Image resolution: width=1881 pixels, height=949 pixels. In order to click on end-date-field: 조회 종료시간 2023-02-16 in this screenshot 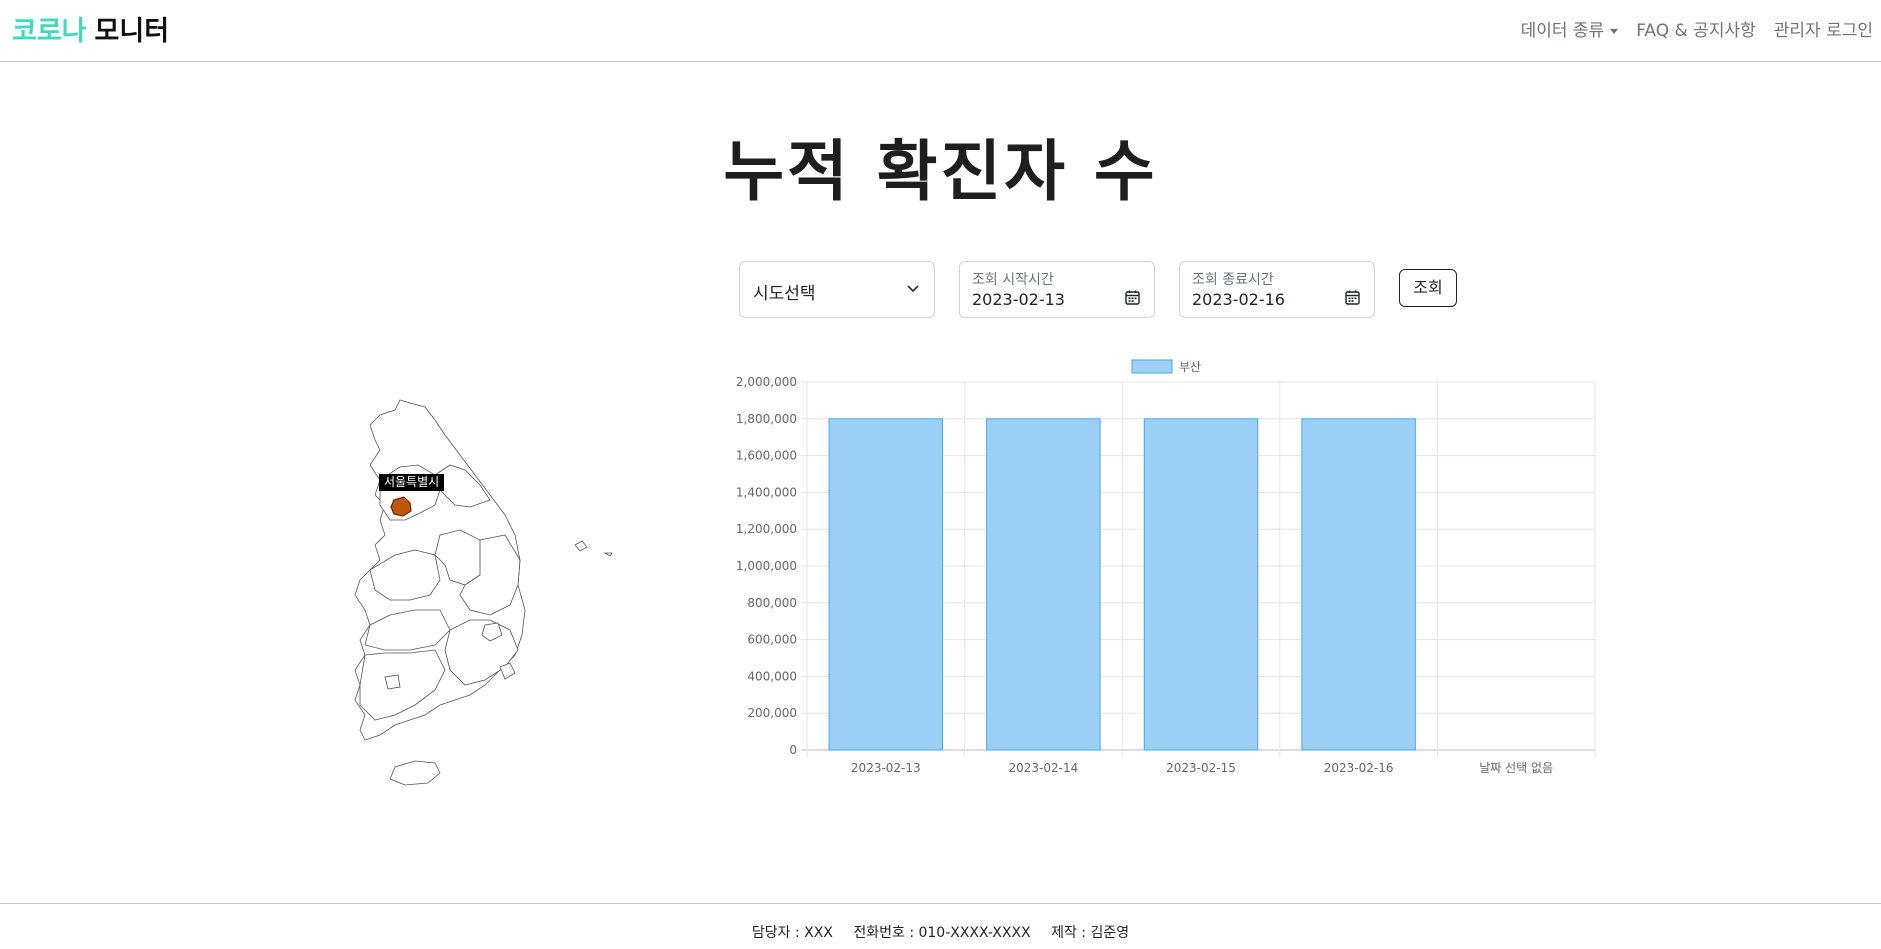, I will do `click(1277, 289)`.